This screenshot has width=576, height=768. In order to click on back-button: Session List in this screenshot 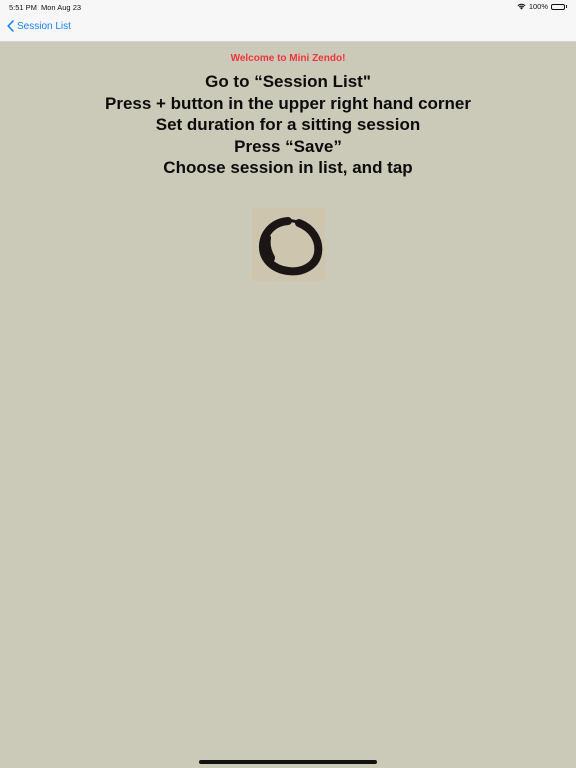, I will do `click(39, 26)`.